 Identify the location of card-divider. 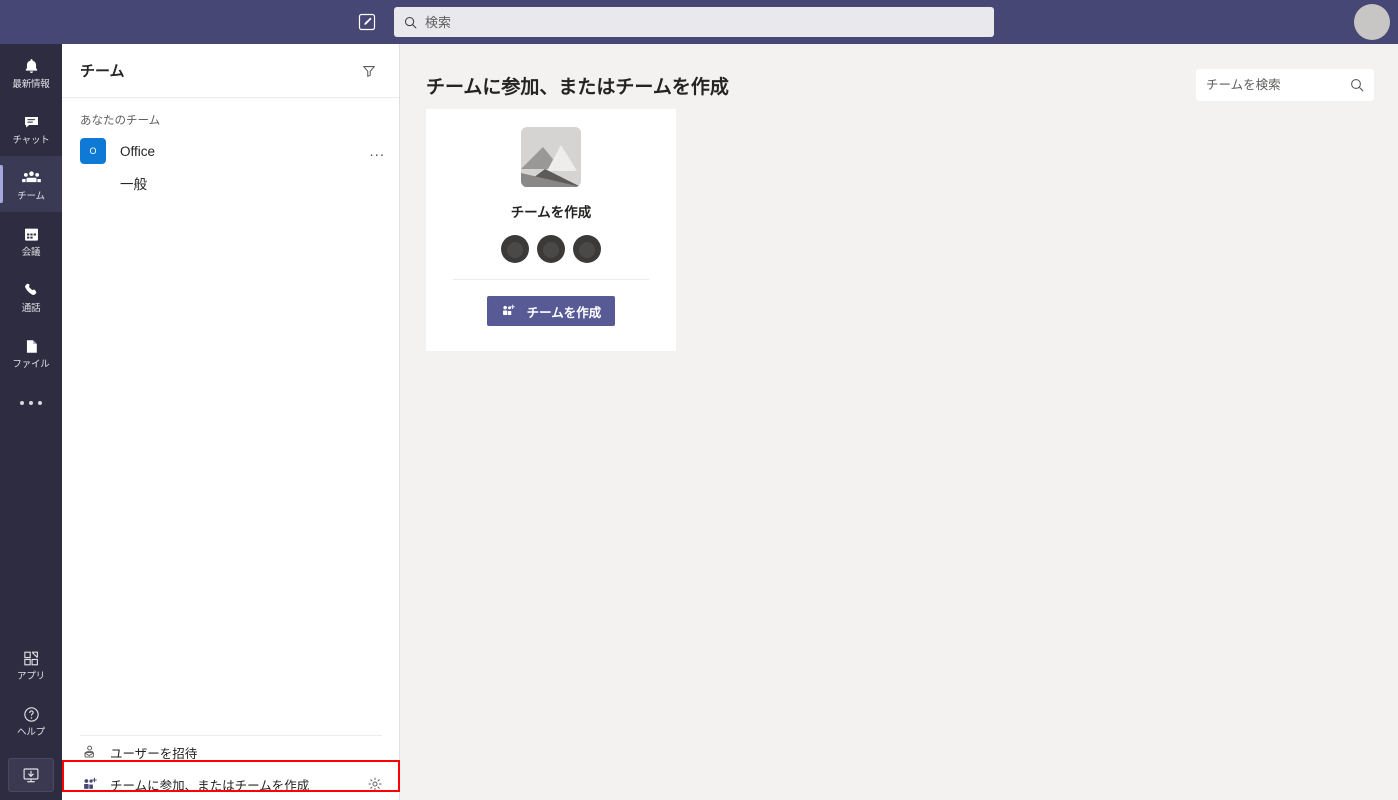
(551, 279).